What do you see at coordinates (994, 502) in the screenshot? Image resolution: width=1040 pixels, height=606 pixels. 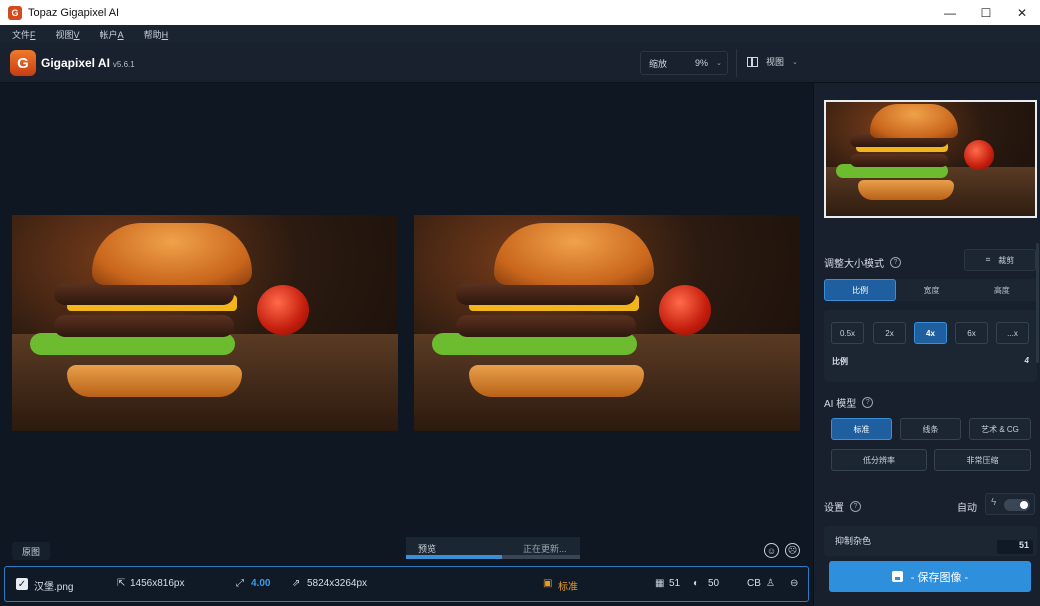 I see `lightning-icon: ϟ` at bounding box center [994, 502].